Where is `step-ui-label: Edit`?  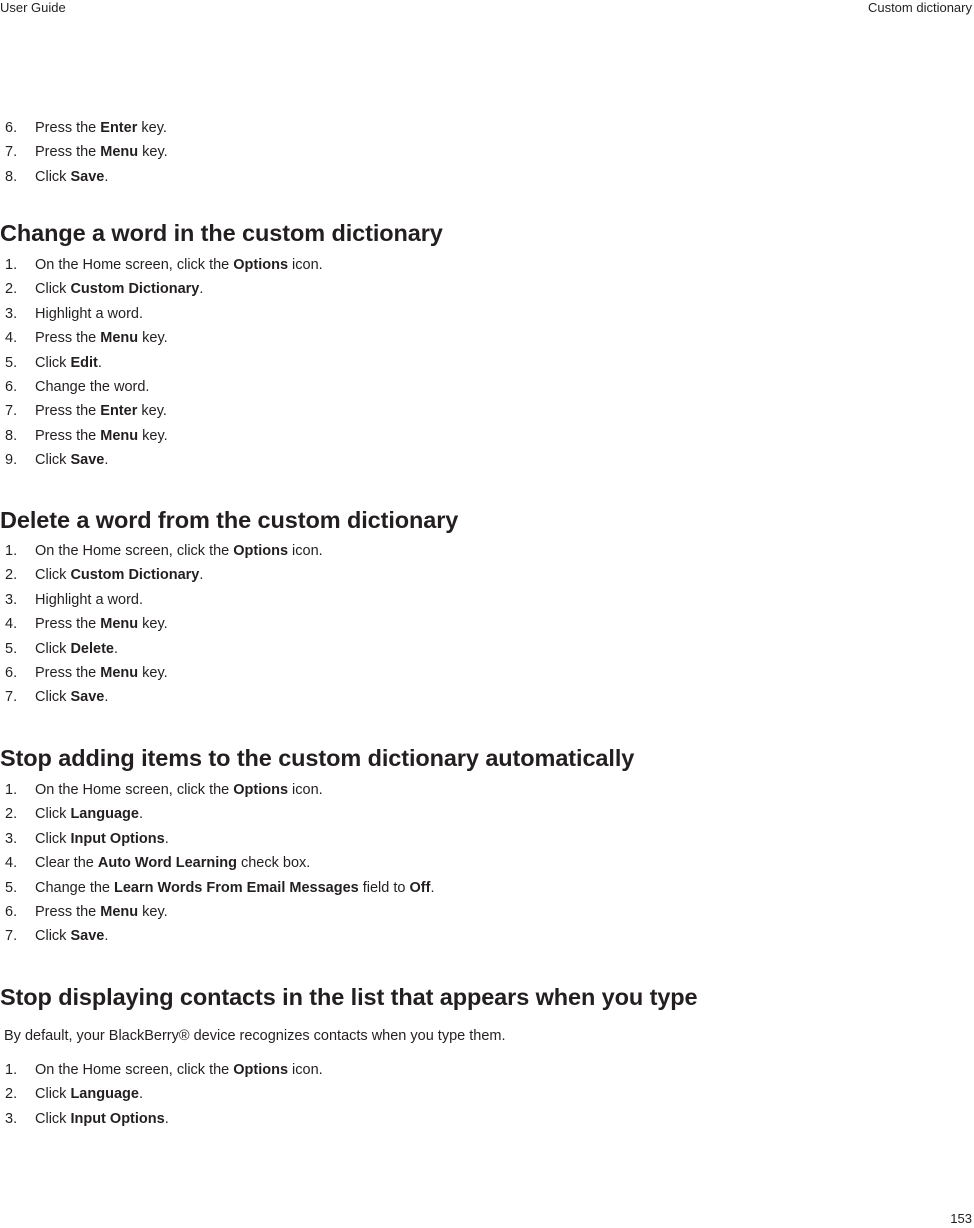 step-ui-label: Edit is located at coordinates (84, 362).